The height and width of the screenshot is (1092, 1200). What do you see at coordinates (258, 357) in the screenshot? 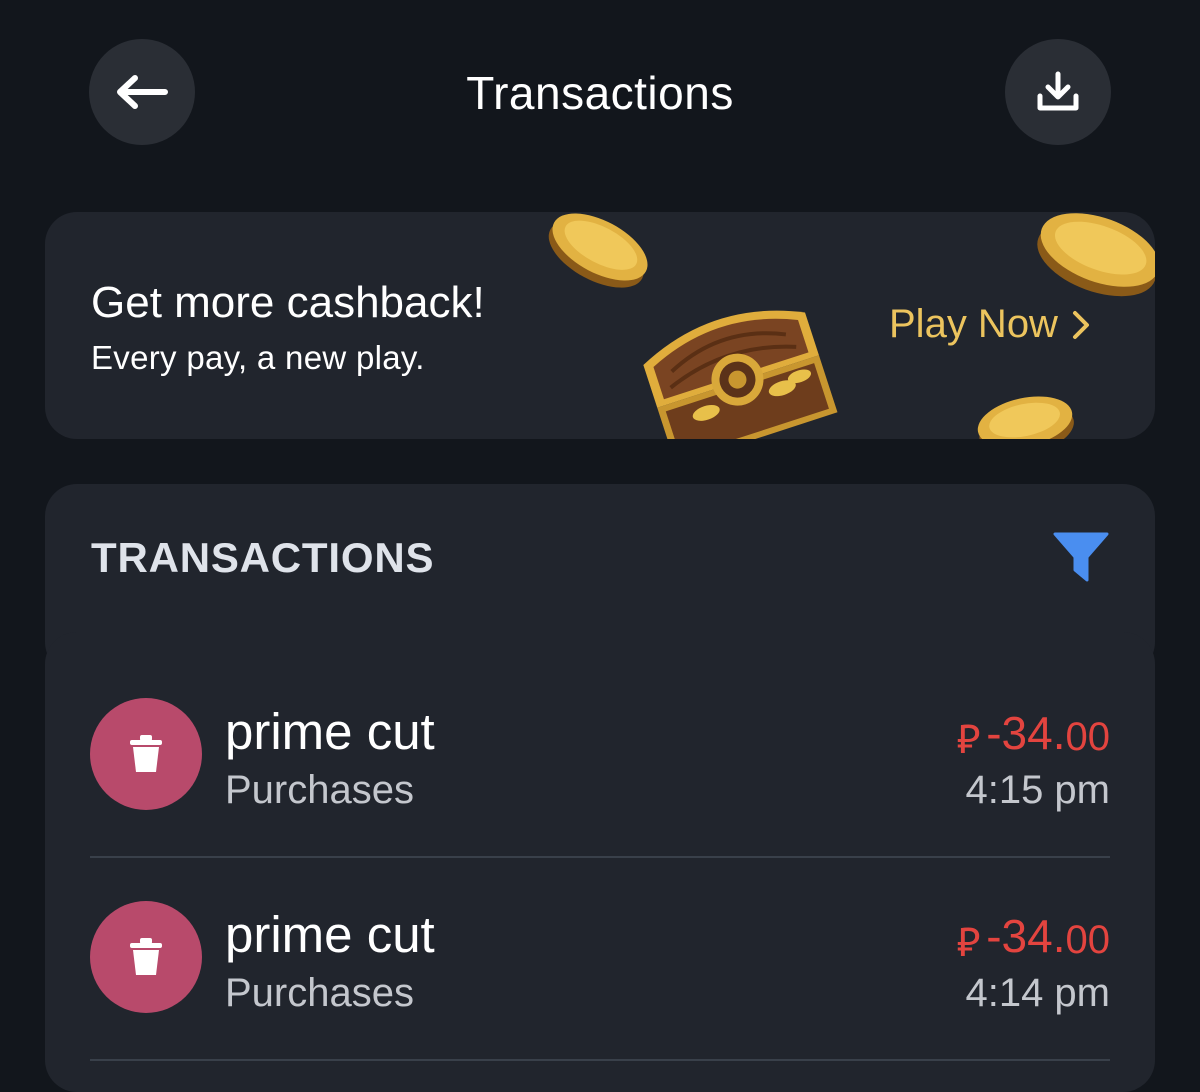
I see `banner-subtitle: Every pay, a new play.` at bounding box center [258, 357].